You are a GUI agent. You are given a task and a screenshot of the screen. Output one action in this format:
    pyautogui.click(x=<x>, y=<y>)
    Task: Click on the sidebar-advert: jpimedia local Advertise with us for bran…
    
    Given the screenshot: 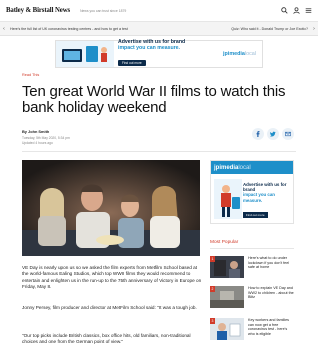 What is the action you would take?
    pyautogui.click(x=252, y=192)
    